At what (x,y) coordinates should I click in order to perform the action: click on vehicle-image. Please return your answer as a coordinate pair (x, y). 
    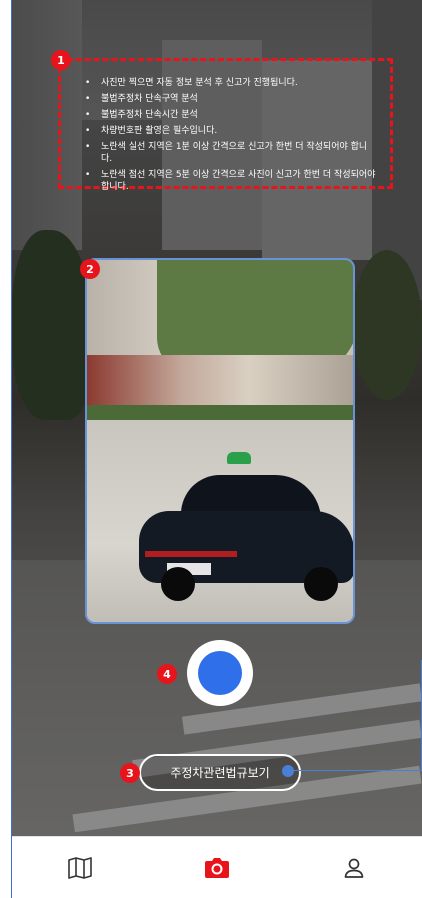
    Looking at the image, I should click on (246, 538).